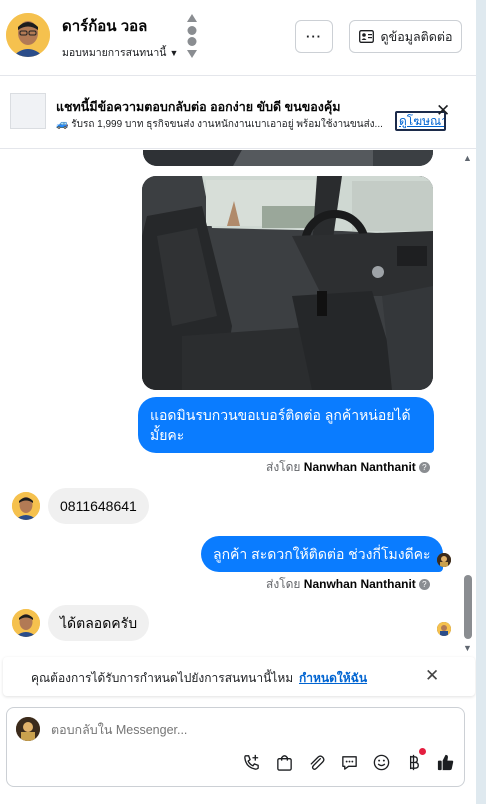 The height and width of the screenshot is (804, 486). I want to click on caret-down-icon: ▼, so click(174, 53).